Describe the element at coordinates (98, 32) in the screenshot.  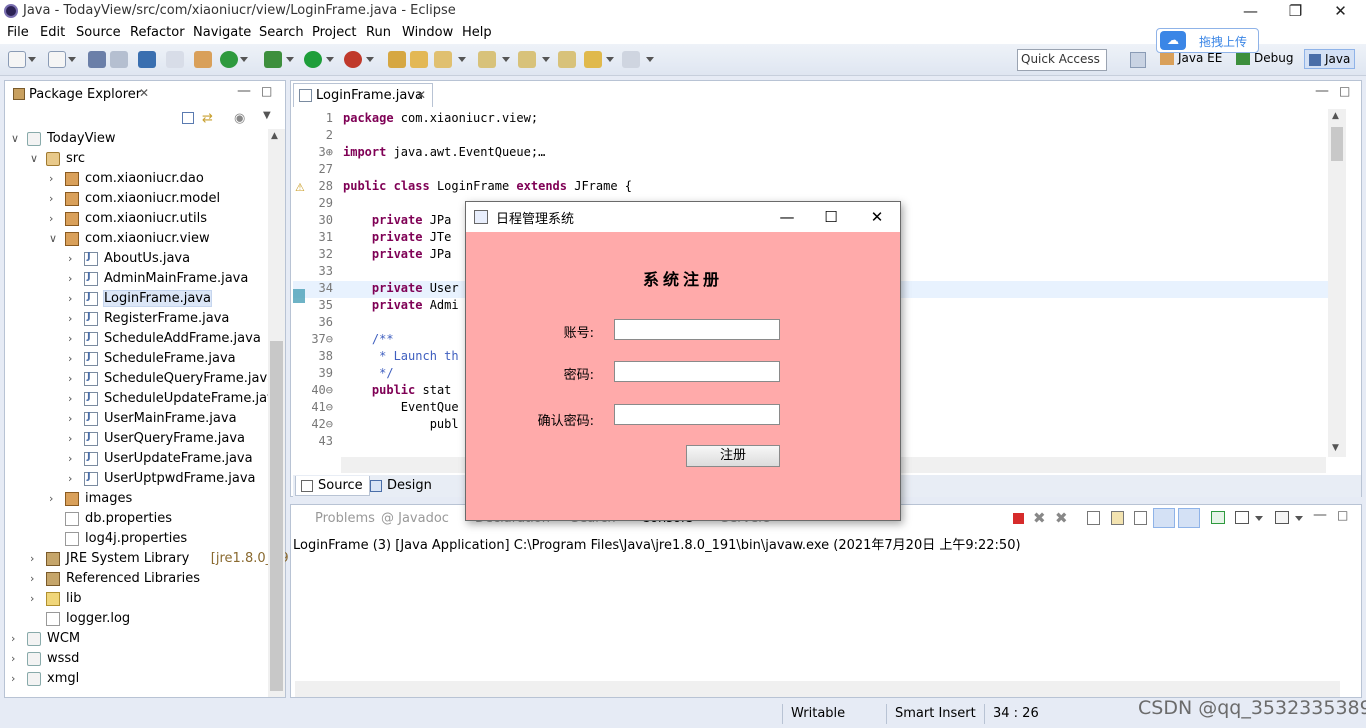
I see `menu-source: Source` at that location.